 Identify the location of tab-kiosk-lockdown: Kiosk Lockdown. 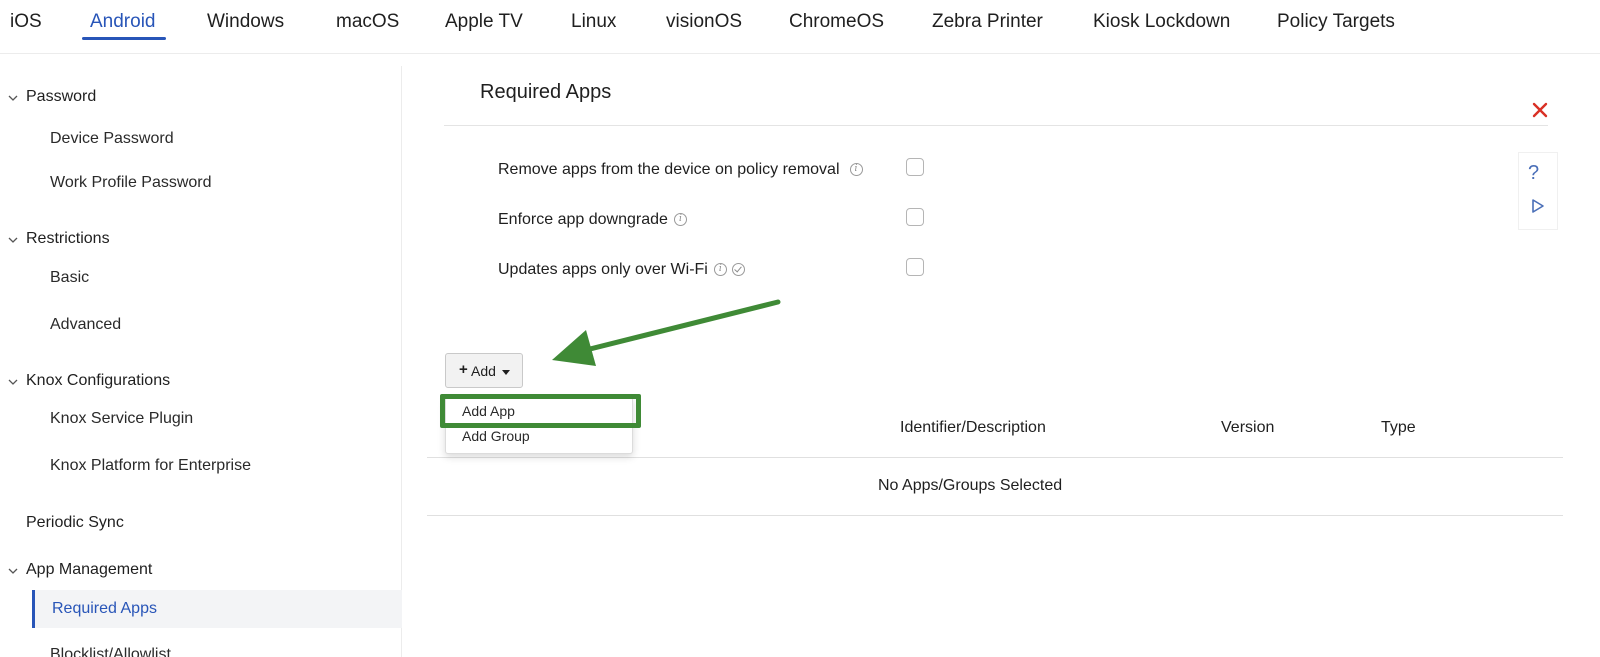
(1161, 22).